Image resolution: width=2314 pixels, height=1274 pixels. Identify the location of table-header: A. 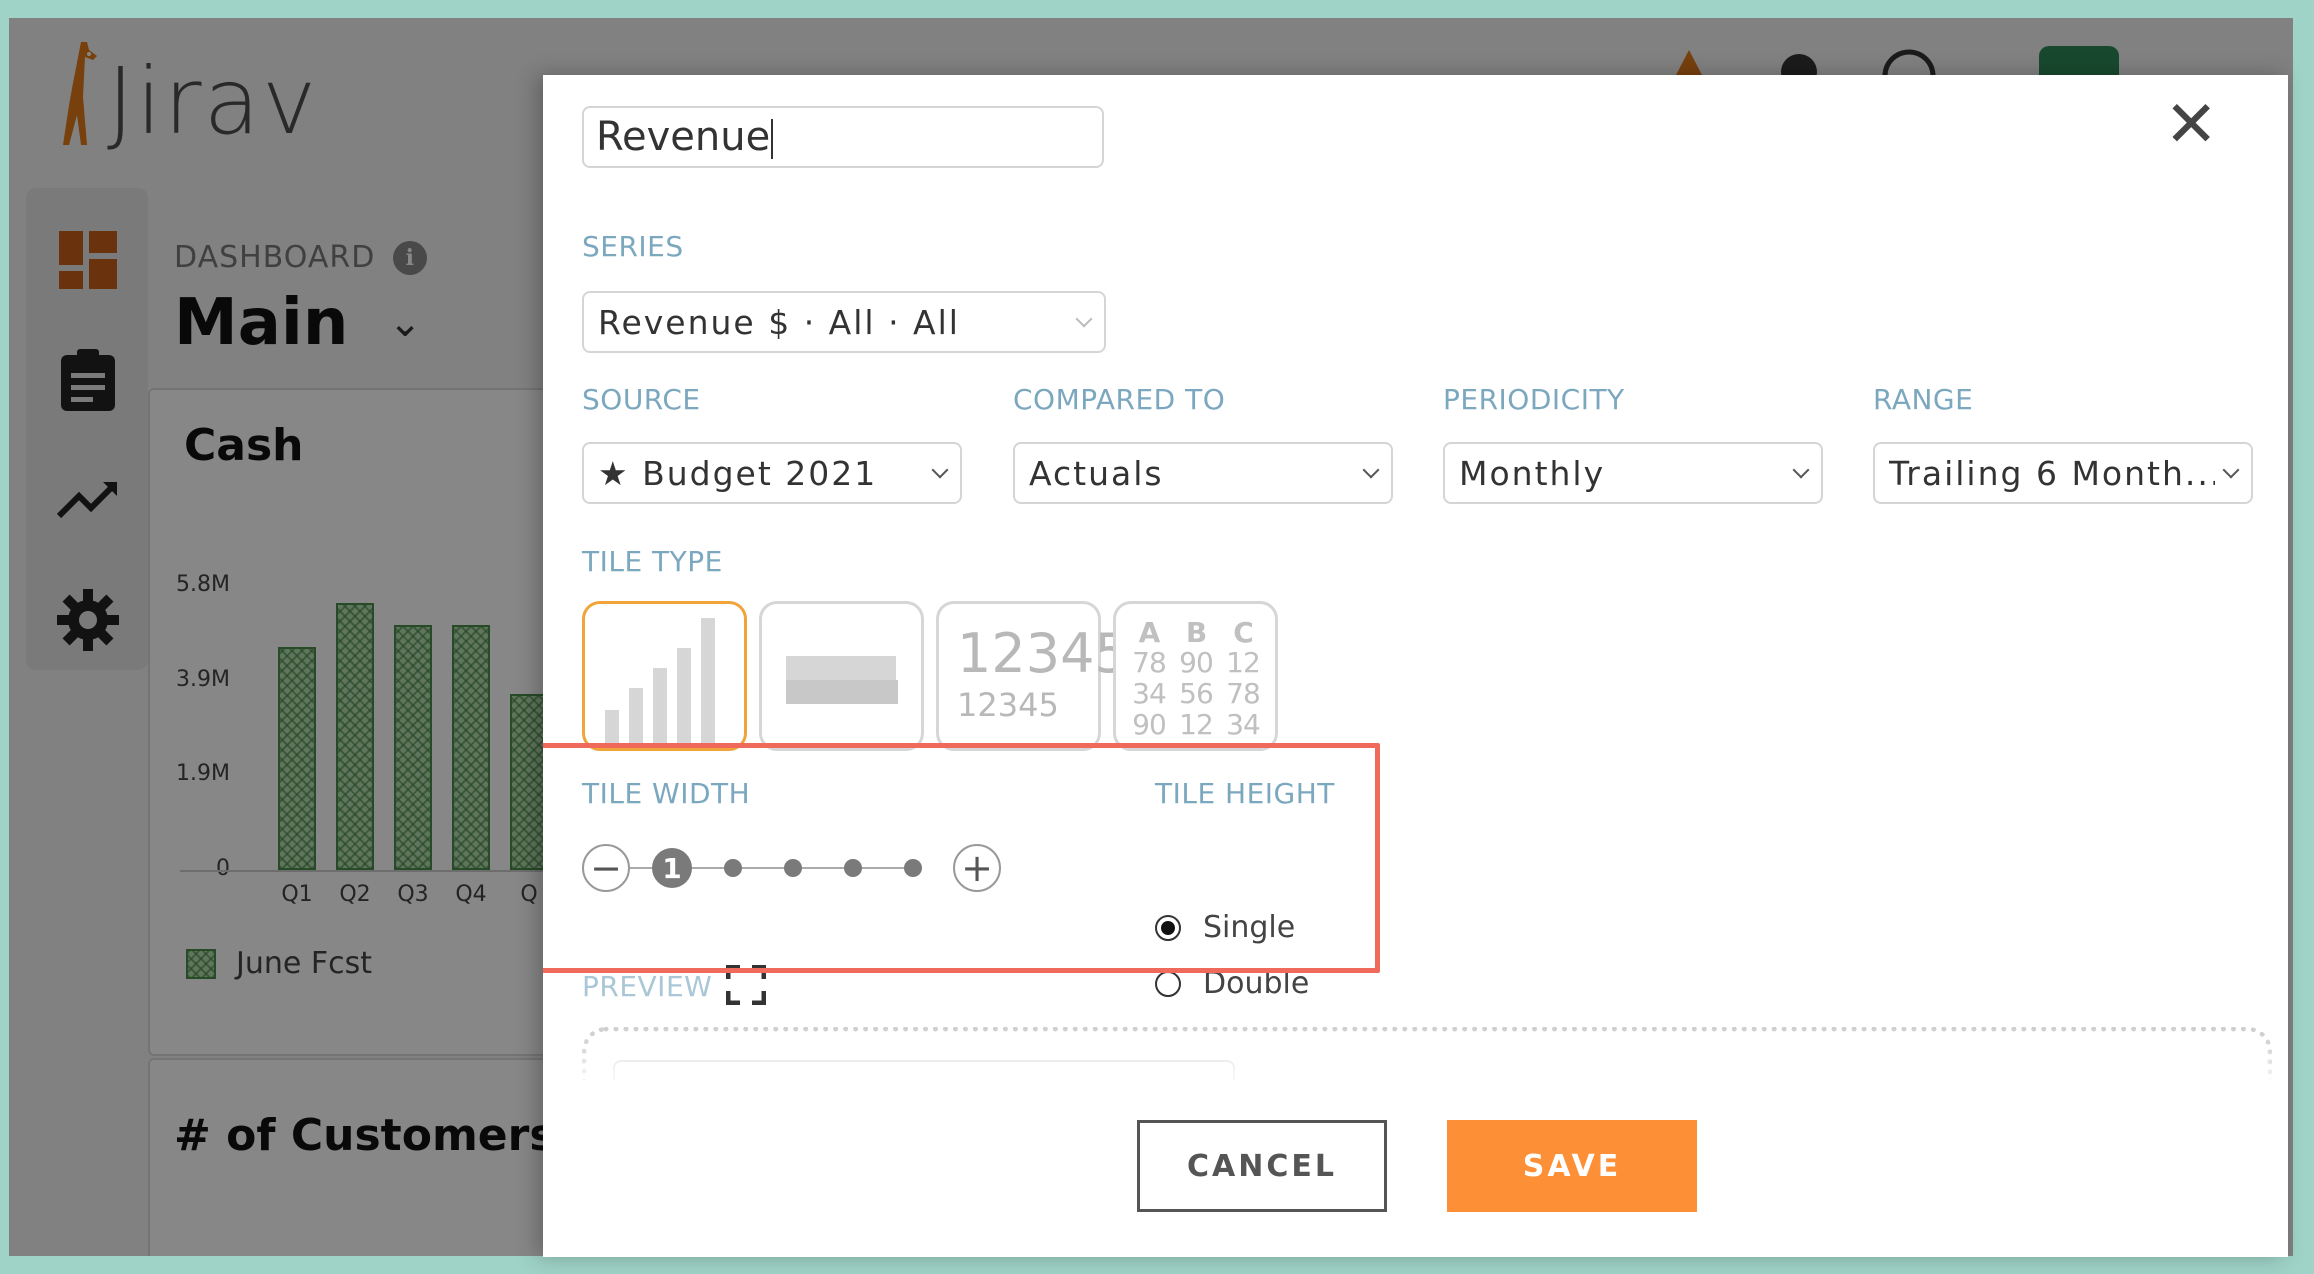
(1149, 632).